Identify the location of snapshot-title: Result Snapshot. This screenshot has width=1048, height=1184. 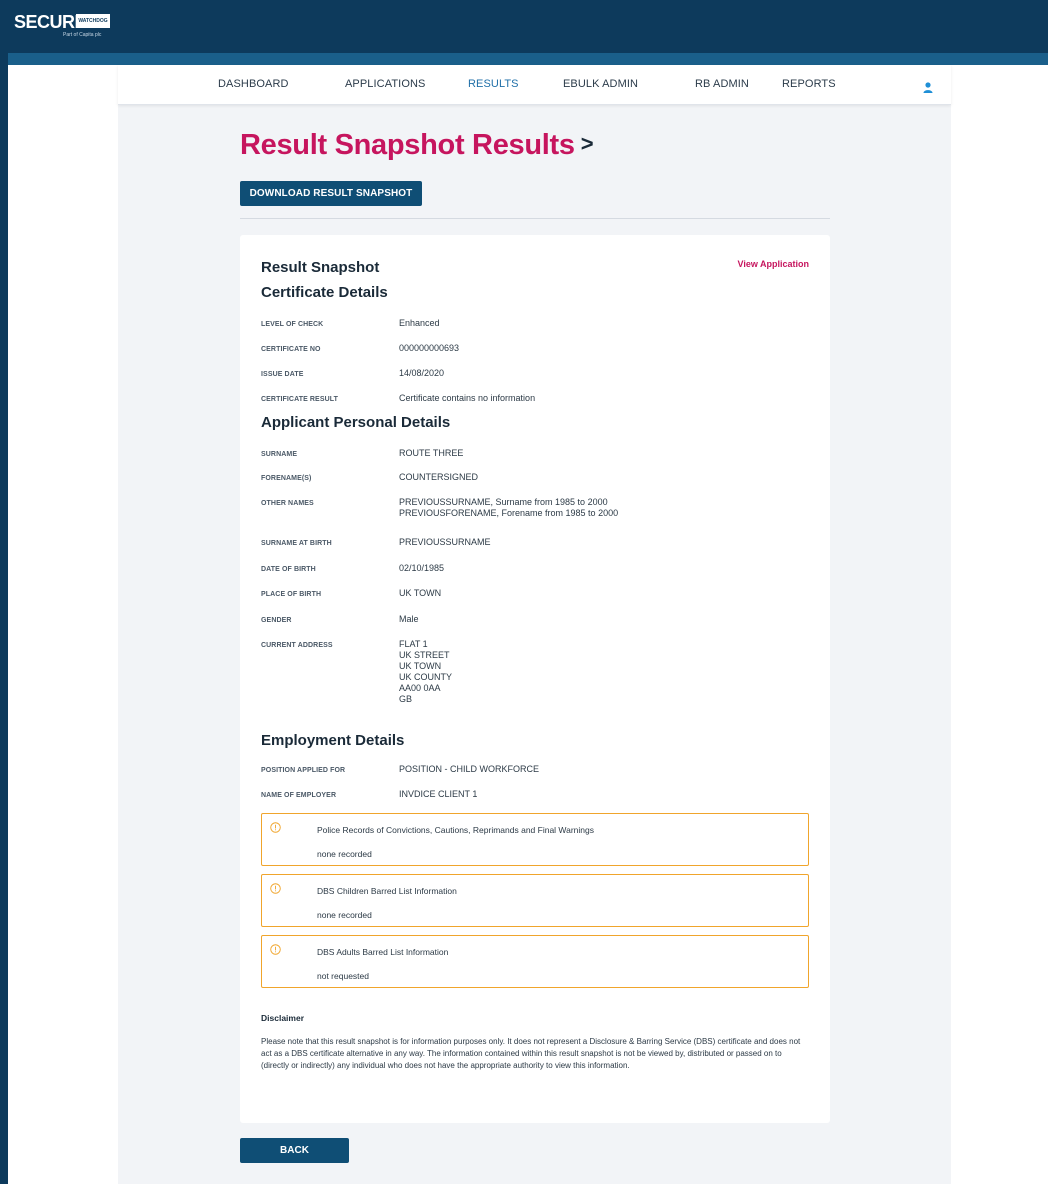
(320, 267).